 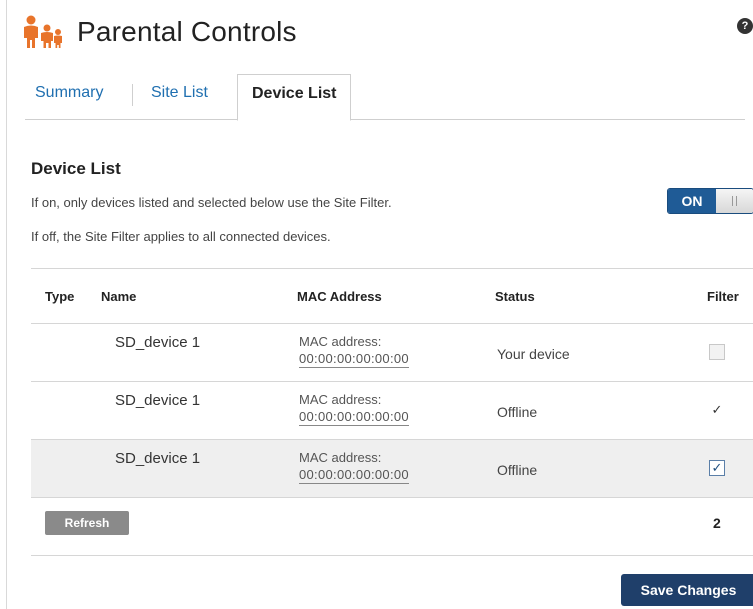 What do you see at coordinates (132, 95) in the screenshot?
I see `tab-divider` at bounding box center [132, 95].